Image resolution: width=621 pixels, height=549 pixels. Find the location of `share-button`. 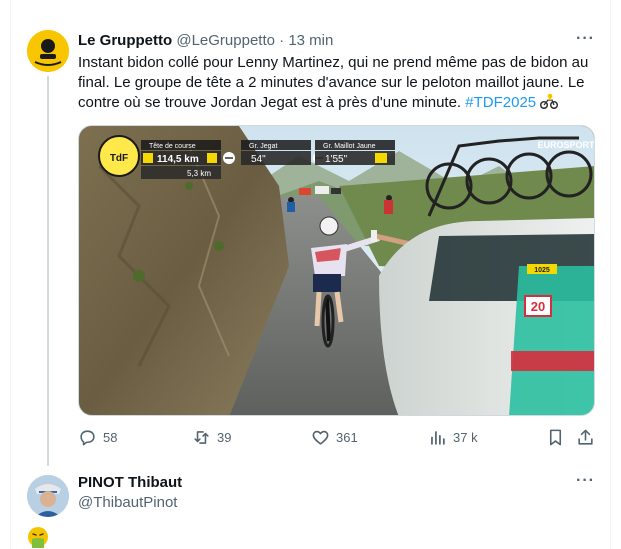

share-button is located at coordinates (585, 437).